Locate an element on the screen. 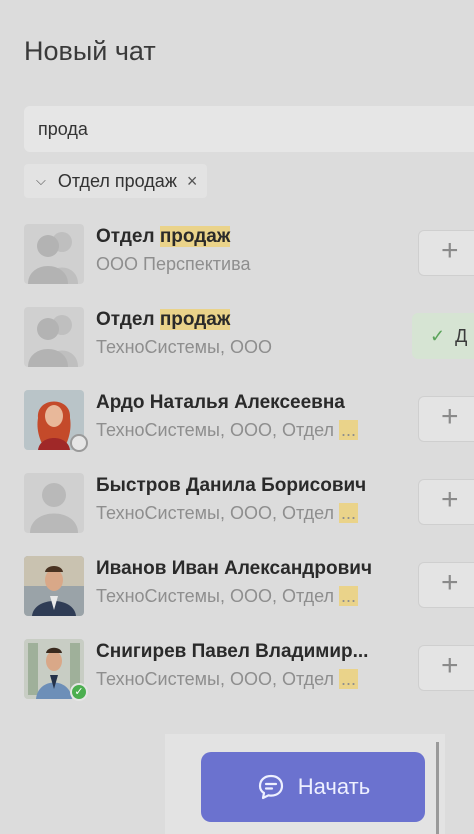 This screenshot has height=834, width=474. contact-name: Ардо Наталья Алексеевна is located at coordinates (220, 402).